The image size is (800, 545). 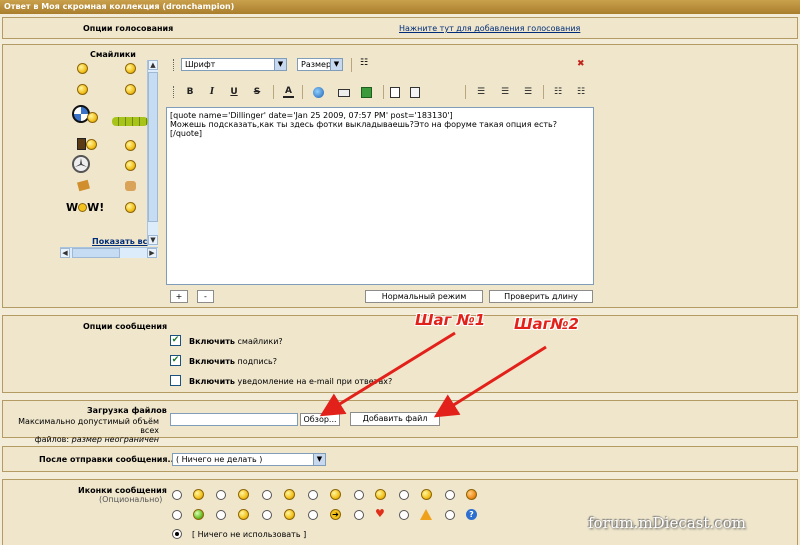 I want to click on annotation-arrows, so click(x=433, y=374).